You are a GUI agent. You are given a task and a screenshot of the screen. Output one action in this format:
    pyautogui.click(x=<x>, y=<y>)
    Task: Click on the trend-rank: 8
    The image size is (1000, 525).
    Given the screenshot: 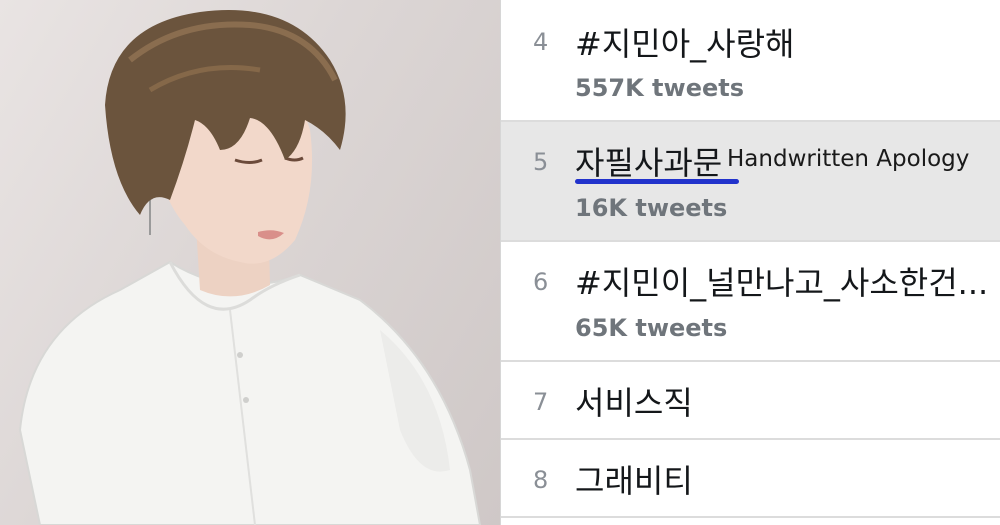 What is the action you would take?
    pyautogui.click(x=541, y=480)
    